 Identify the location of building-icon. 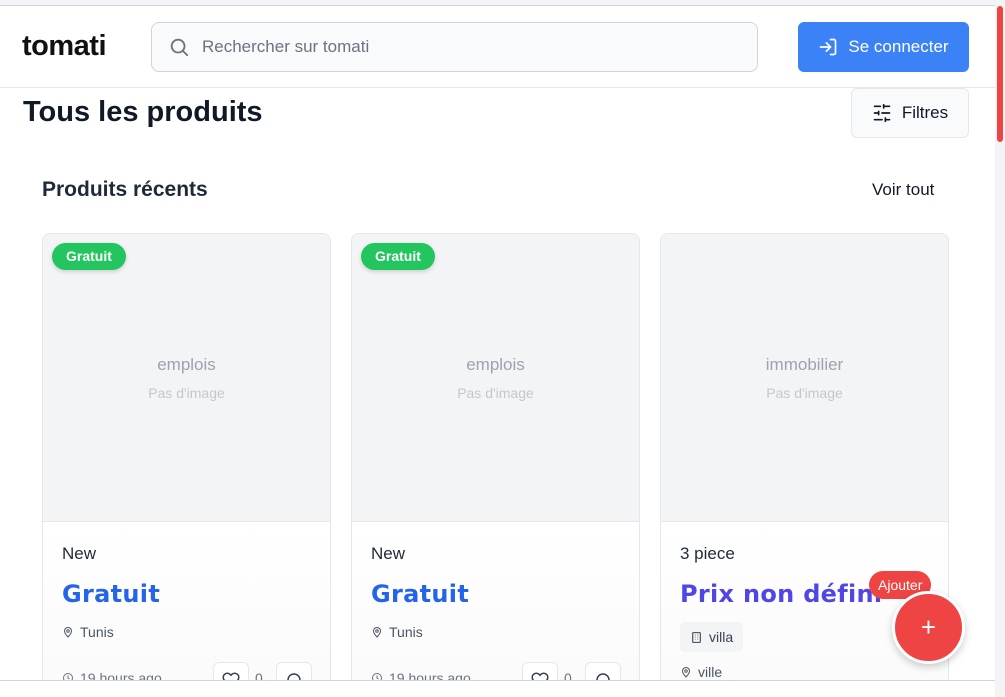
(696, 637).